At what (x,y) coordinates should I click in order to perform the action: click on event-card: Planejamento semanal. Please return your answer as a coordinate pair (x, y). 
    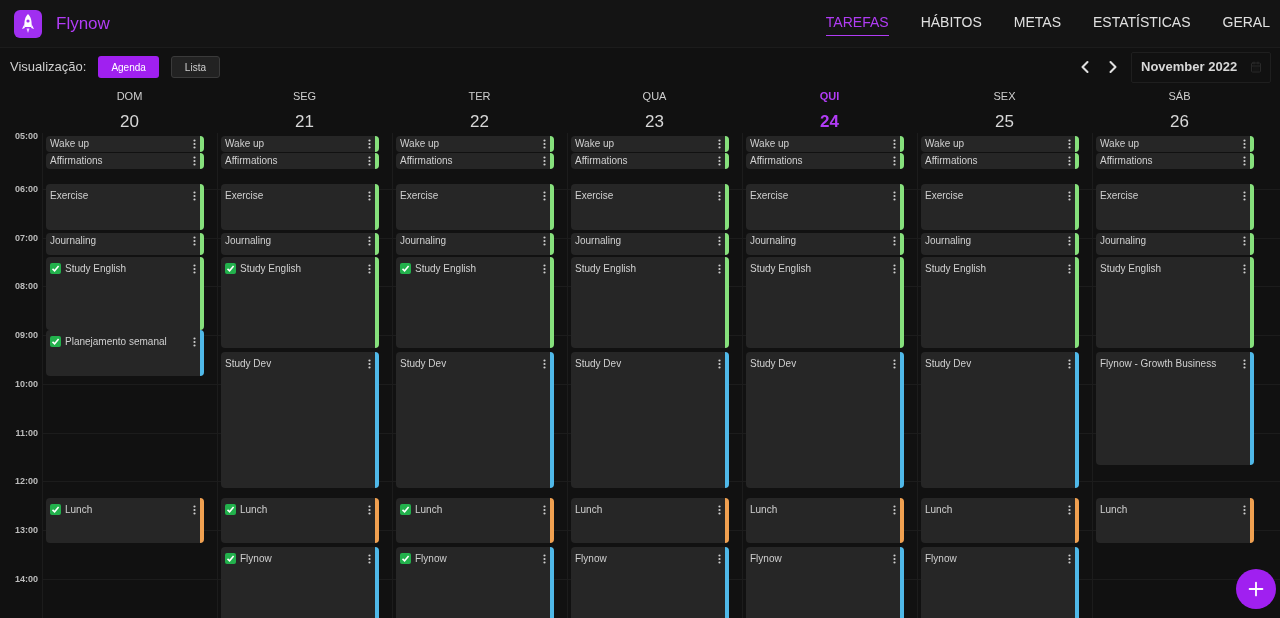
    Looking at the image, I should click on (125, 353).